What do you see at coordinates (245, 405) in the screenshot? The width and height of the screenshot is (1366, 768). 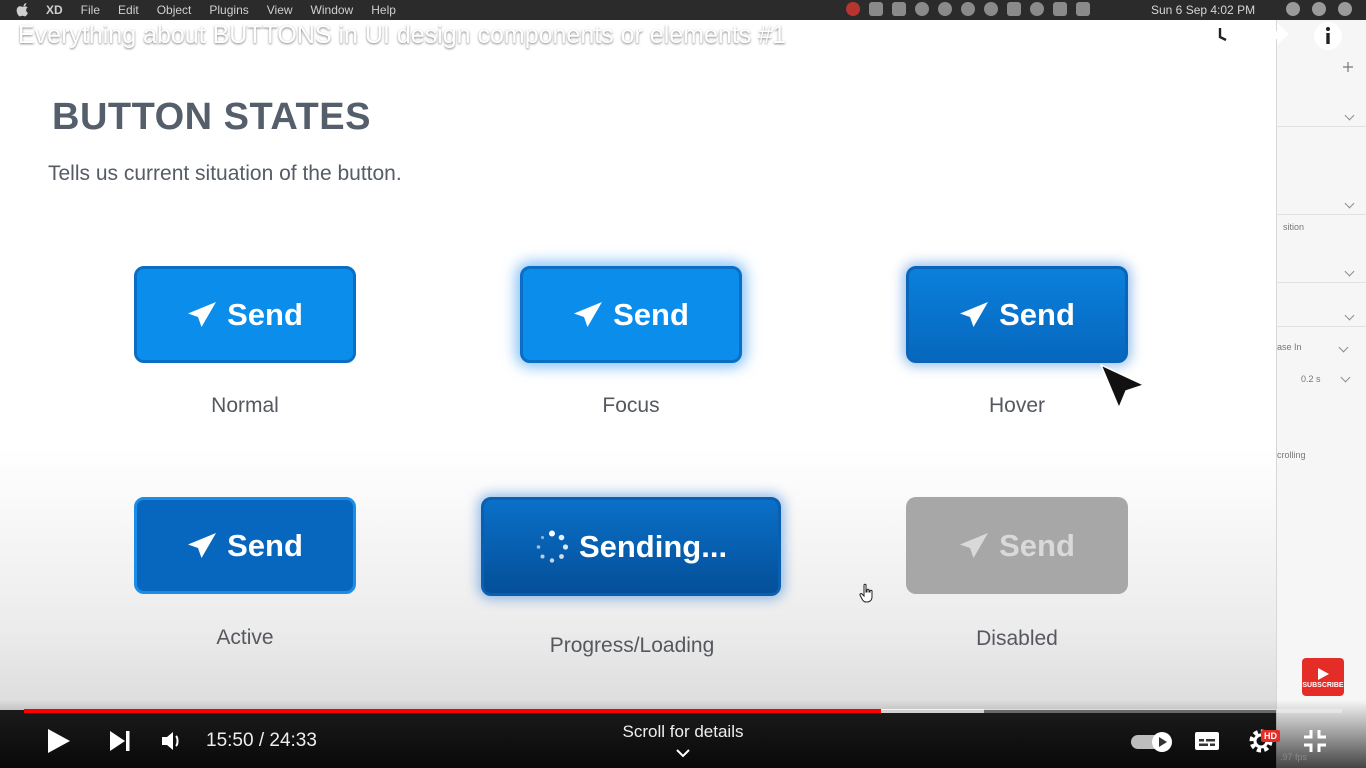 I see `caption-normal: Normal` at bounding box center [245, 405].